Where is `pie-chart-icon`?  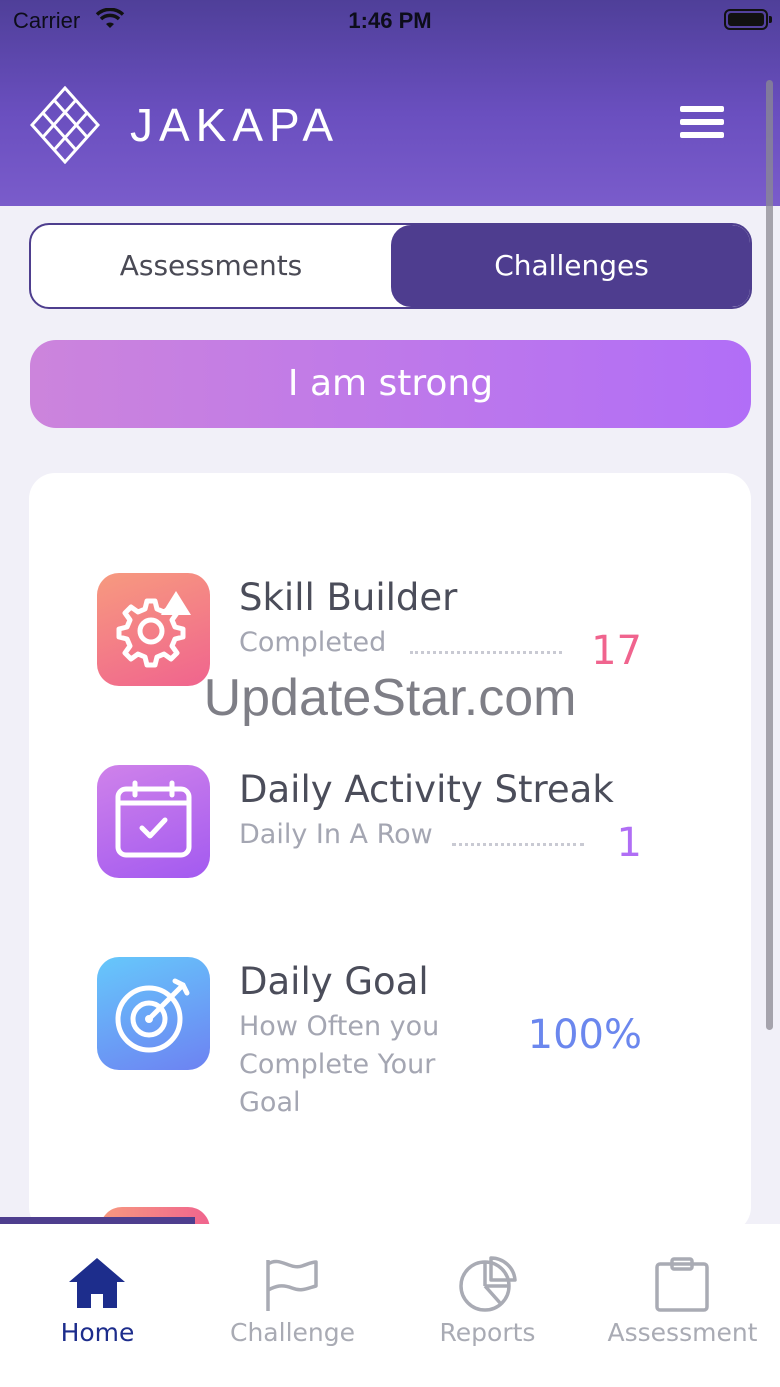
pie-chart-icon is located at coordinates (488, 1284).